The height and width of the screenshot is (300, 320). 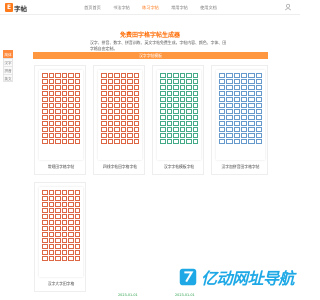 I want to click on side-tab-english: 英文, so click(x=8, y=78).